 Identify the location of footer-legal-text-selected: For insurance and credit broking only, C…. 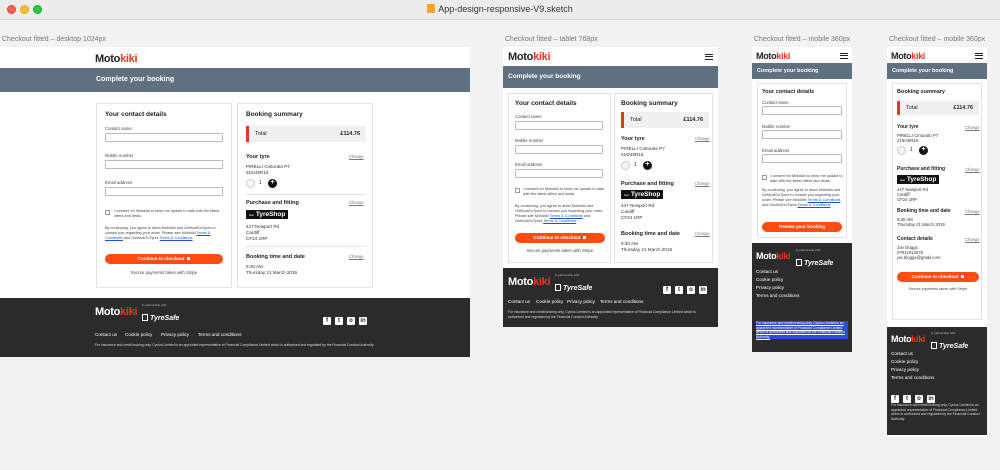
(802, 330).